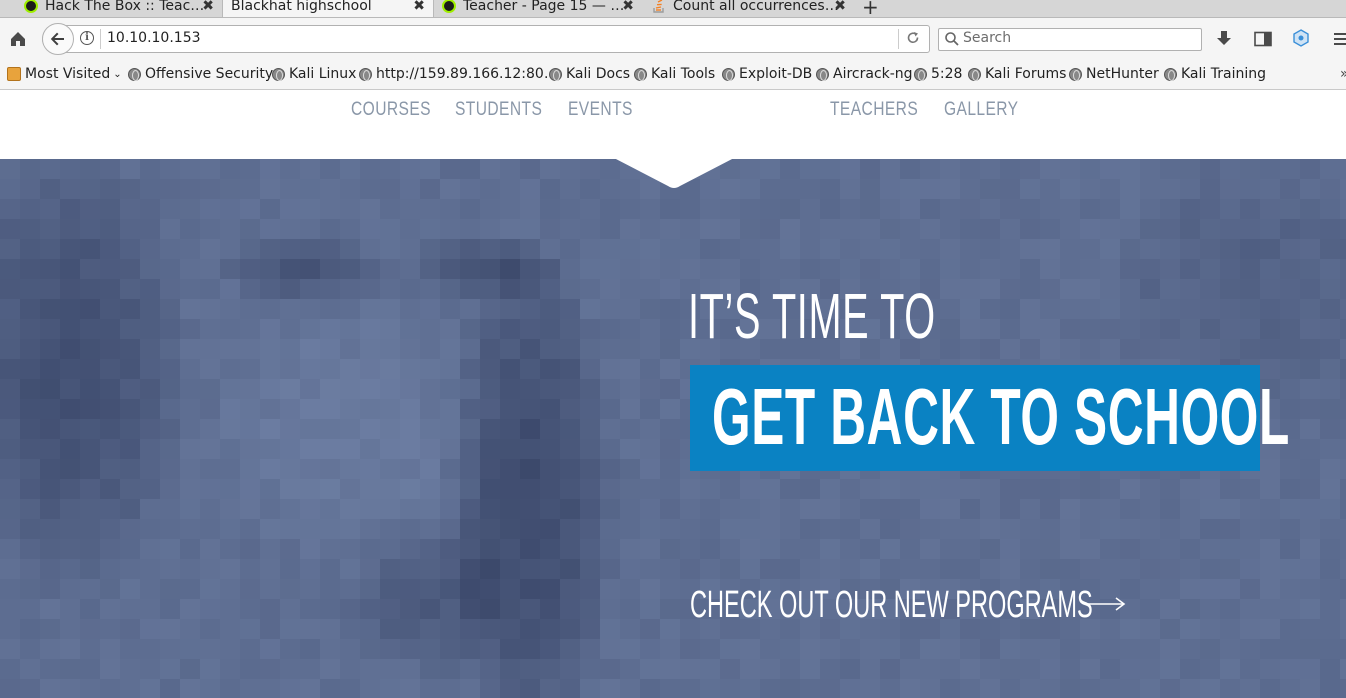 This screenshot has height=698, width=1346. What do you see at coordinates (64, 74) in the screenshot?
I see `bookmark-most-visited: Most Visited ⌄` at bounding box center [64, 74].